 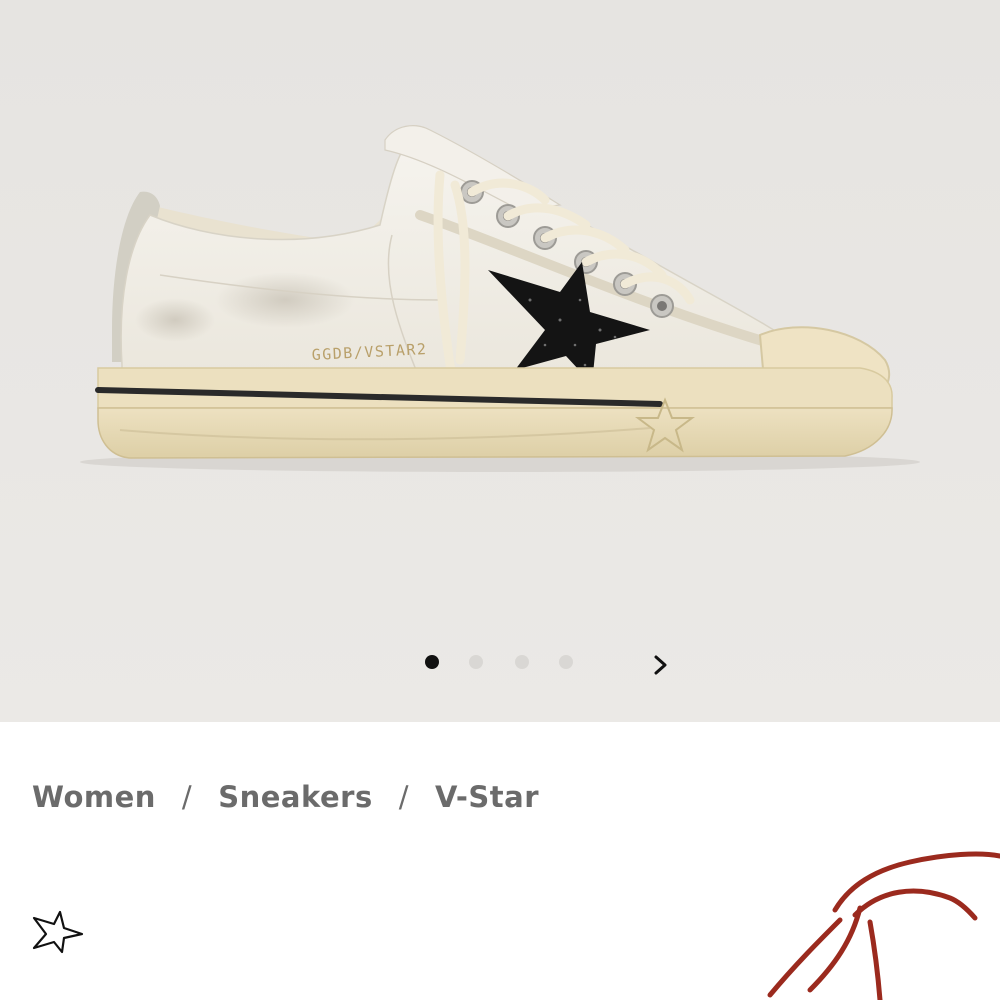 I want to click on scribble-mark, so click(x=883, y=925).